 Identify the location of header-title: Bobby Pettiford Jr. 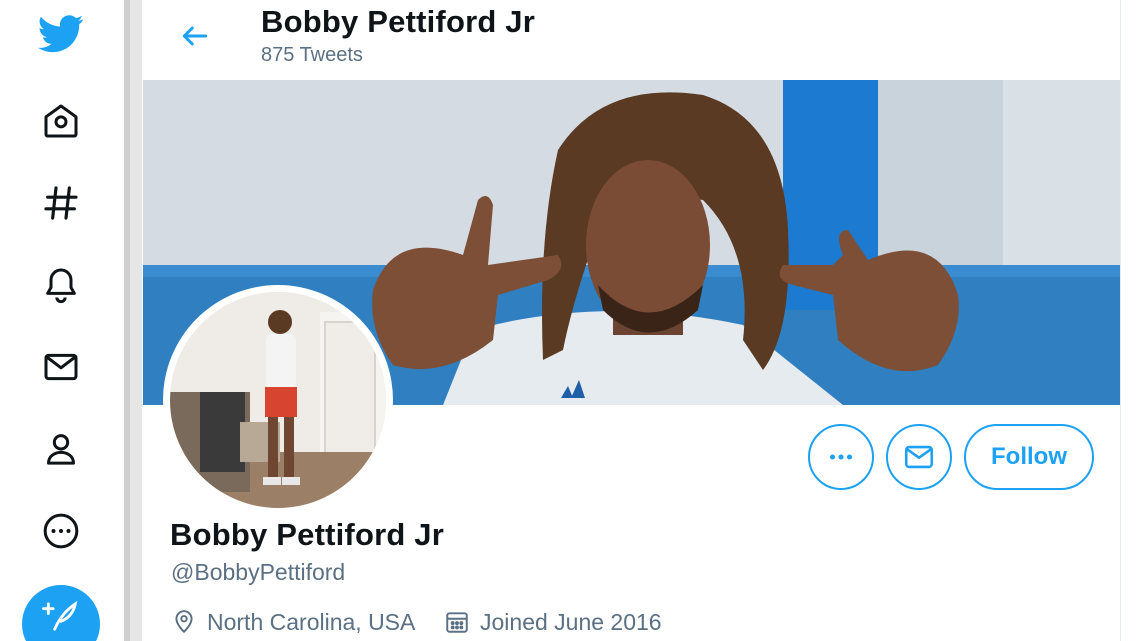
(398, 21).